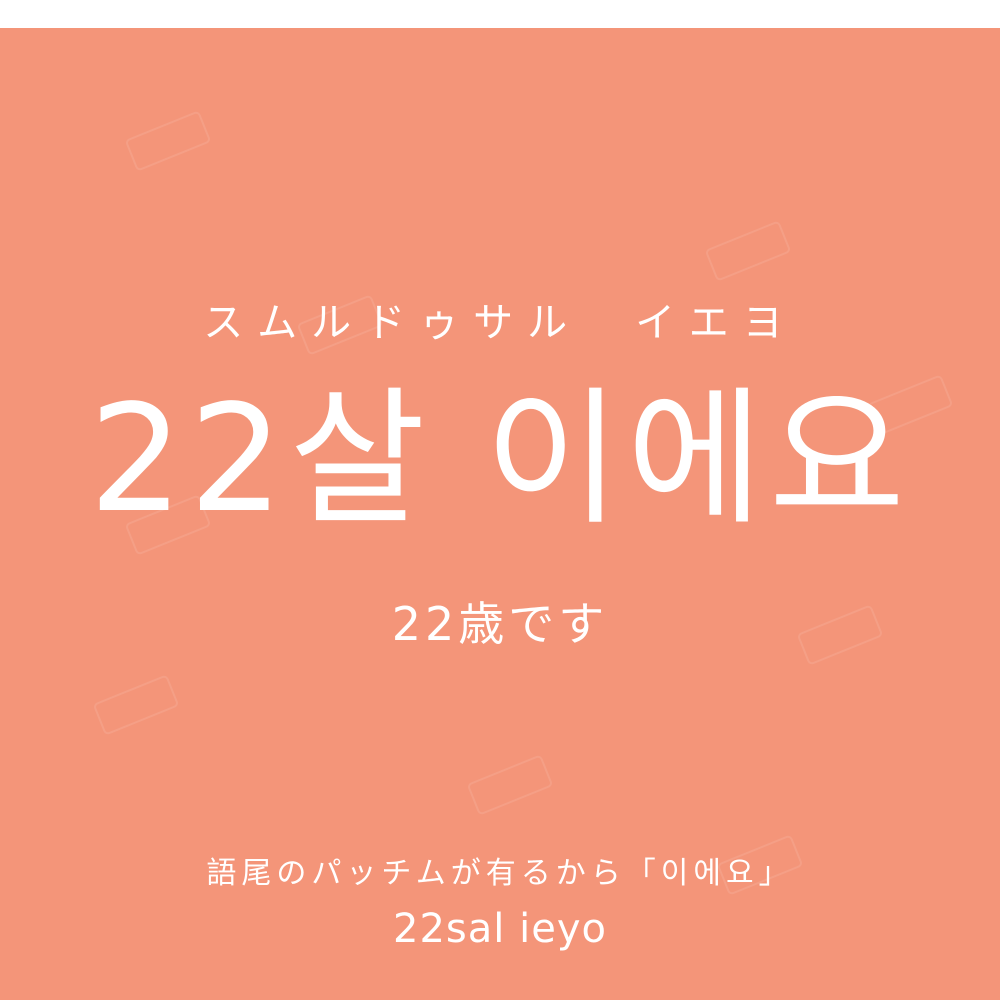  What do you see at coordinates (500, 873) in the screenshot?
I see `grammar-note: 語尾のパッチムが有るから「이에요」` at bounding box center [500, 873].